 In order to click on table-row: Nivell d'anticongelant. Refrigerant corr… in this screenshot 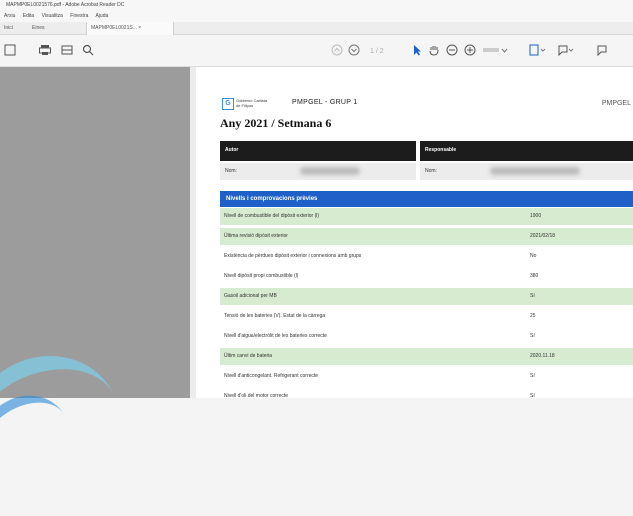, I will do `click(426, 376)`.